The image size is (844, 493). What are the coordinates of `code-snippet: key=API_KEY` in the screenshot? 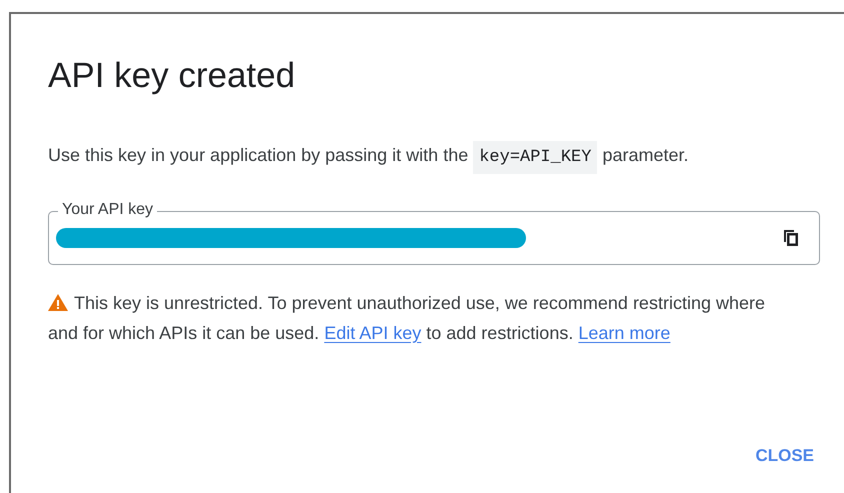 It's located at (535, 157).